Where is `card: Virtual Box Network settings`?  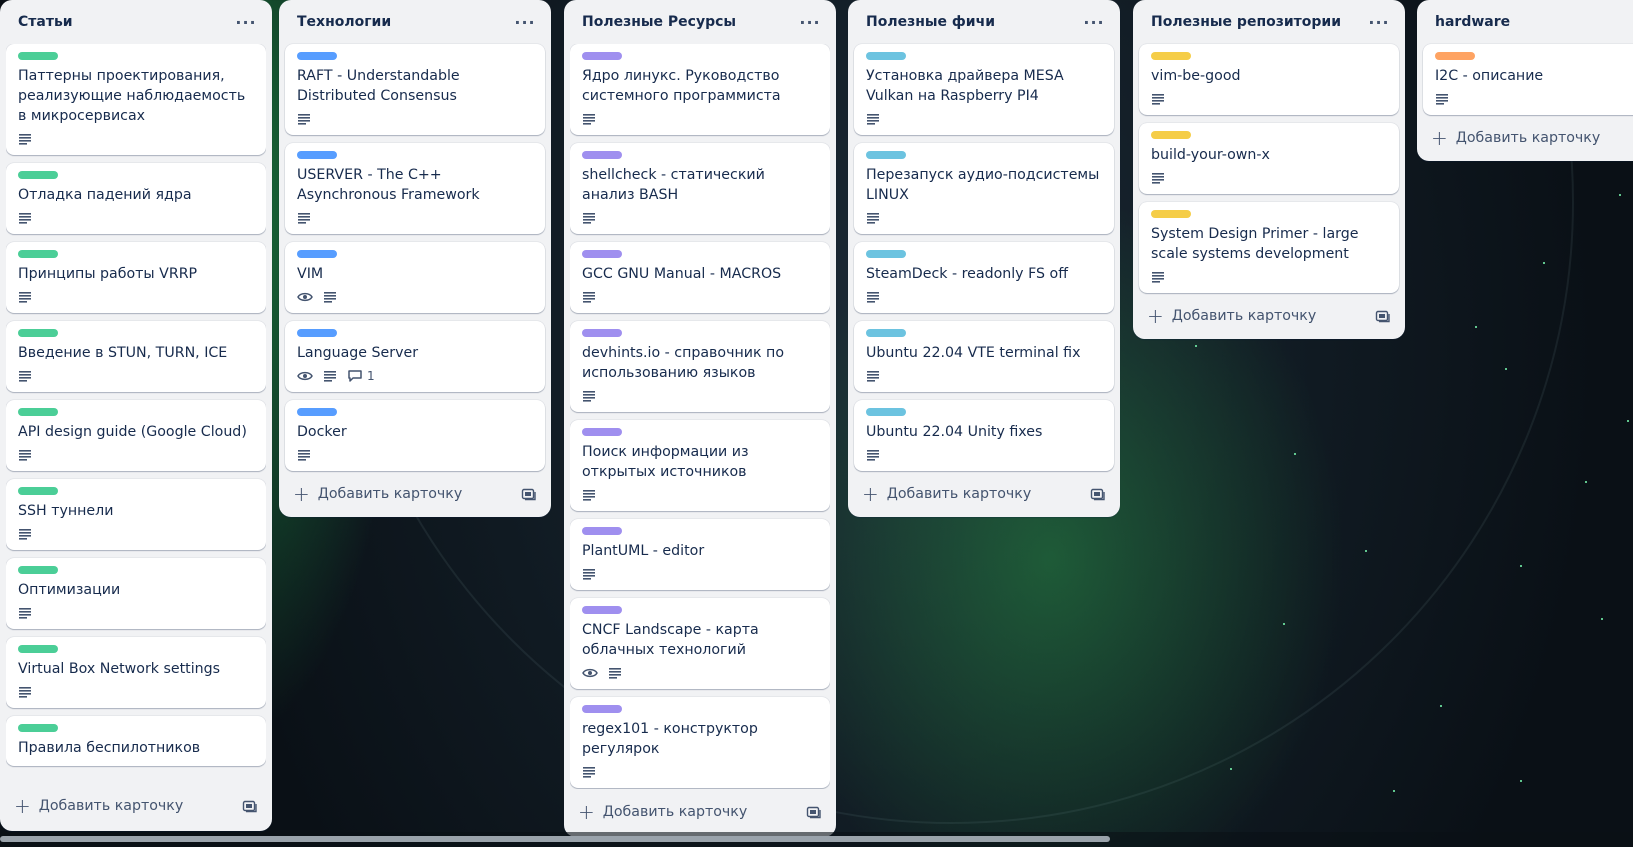 card: Virtual Box Network settings is located at coordinates (136, 672).